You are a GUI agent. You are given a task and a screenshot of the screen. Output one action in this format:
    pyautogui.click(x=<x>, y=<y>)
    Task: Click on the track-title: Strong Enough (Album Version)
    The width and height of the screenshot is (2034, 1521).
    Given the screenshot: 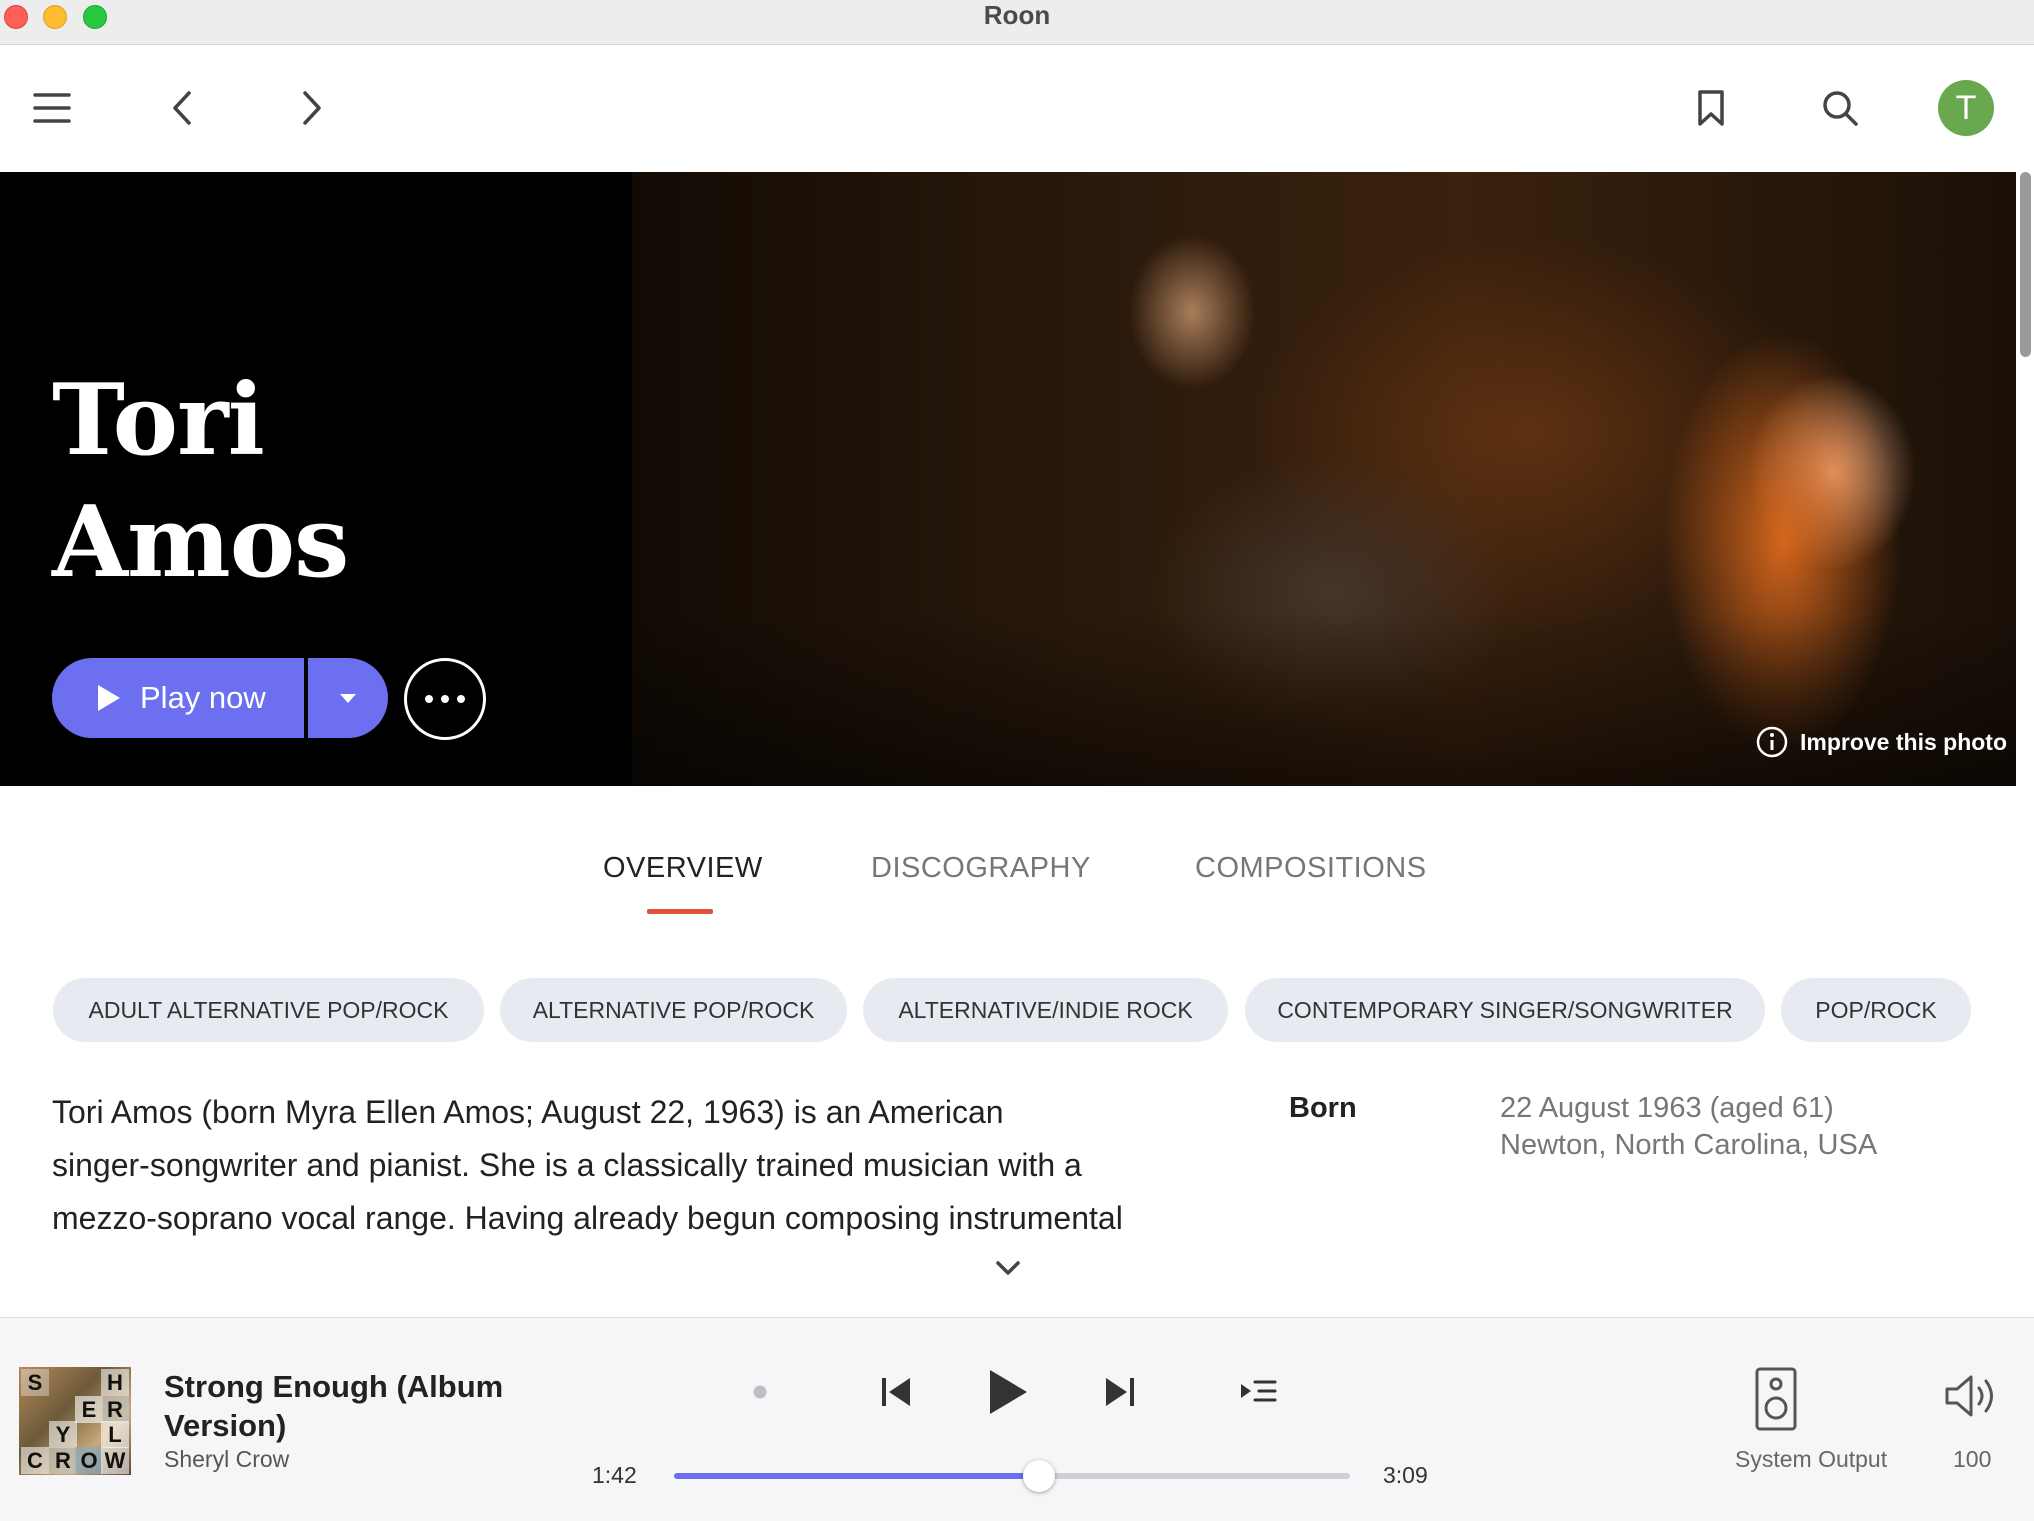 What is the action you would take?
    pyautogui.click(x=374, y=1406)
    